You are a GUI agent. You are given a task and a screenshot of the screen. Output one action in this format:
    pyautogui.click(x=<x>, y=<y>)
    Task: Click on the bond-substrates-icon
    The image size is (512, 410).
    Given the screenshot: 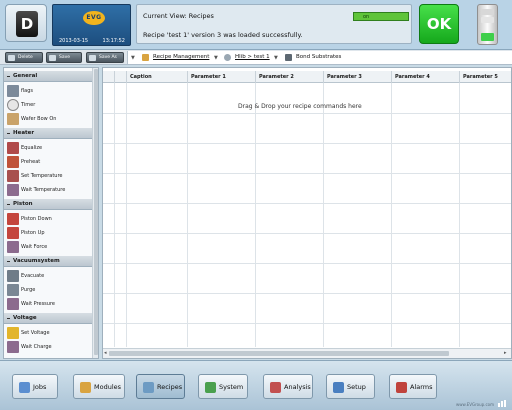 What is the action you would take?
    pyautogui.click(x=288, y=57)
    